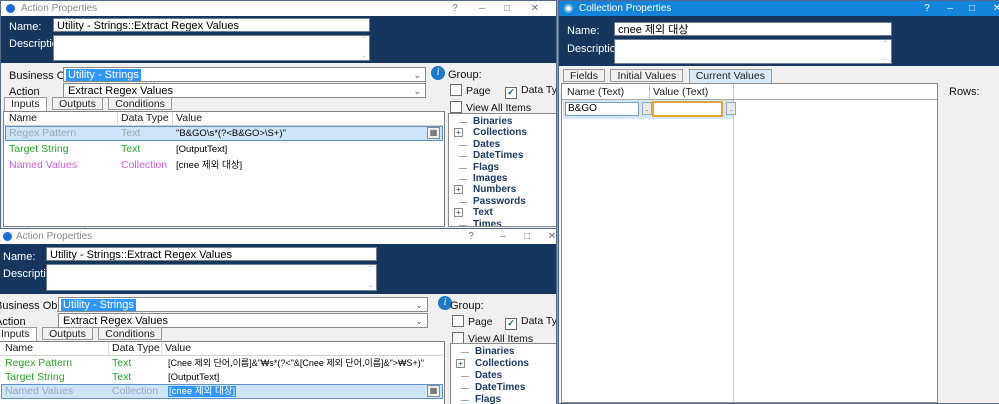 The width and height of the screenshot is (999, 404). Describe the element at coordinates (438, 73) in the screenshot. I see `info-icon: i` at that location.